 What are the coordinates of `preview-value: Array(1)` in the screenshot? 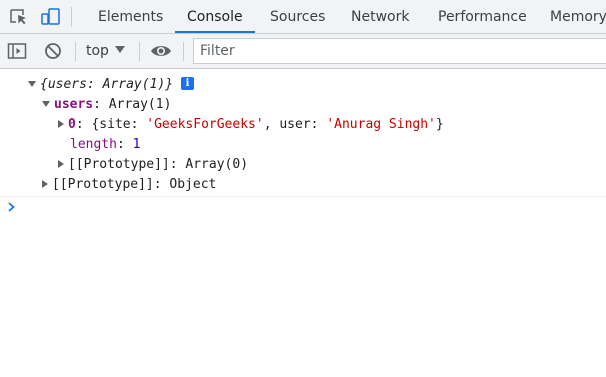 It's located at (134, 84).